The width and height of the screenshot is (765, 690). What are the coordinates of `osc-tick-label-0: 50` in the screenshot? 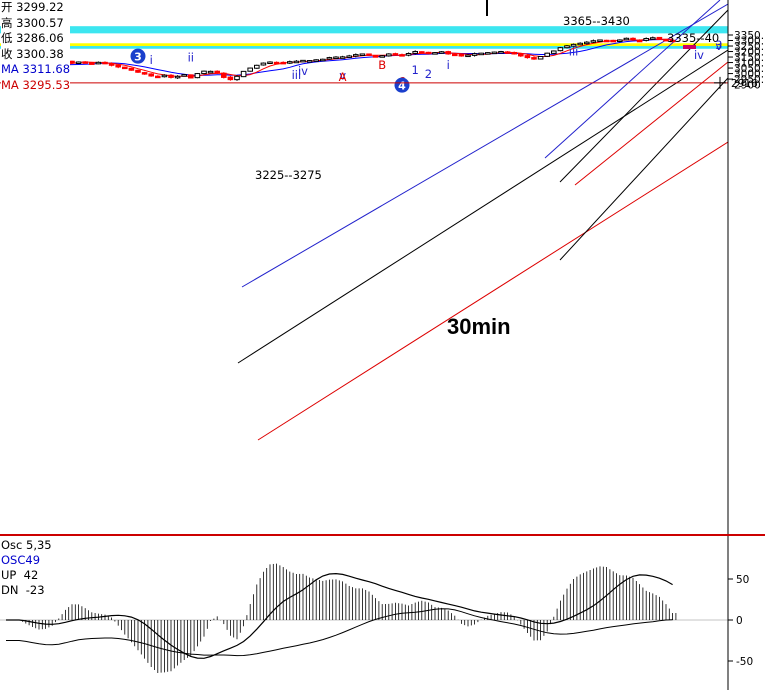 It's located at (742, 580).